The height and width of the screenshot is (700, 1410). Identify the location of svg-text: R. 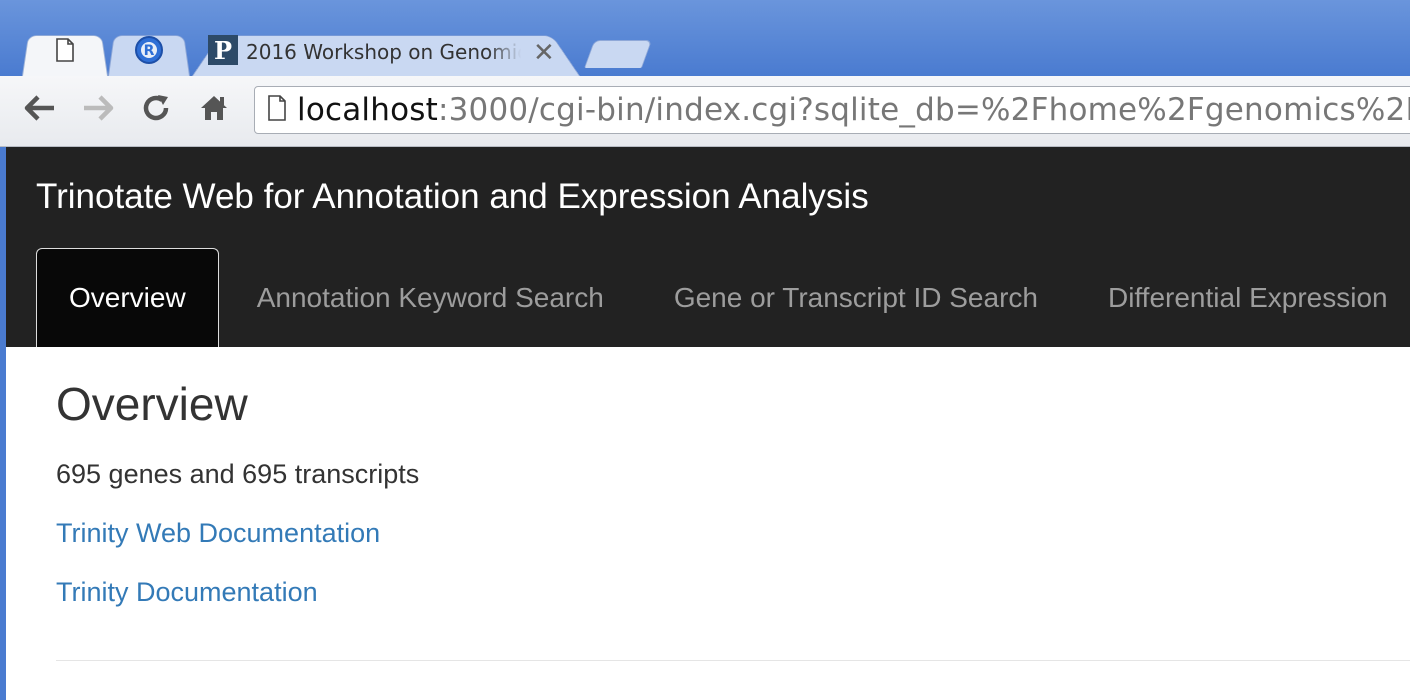
(149, 51).